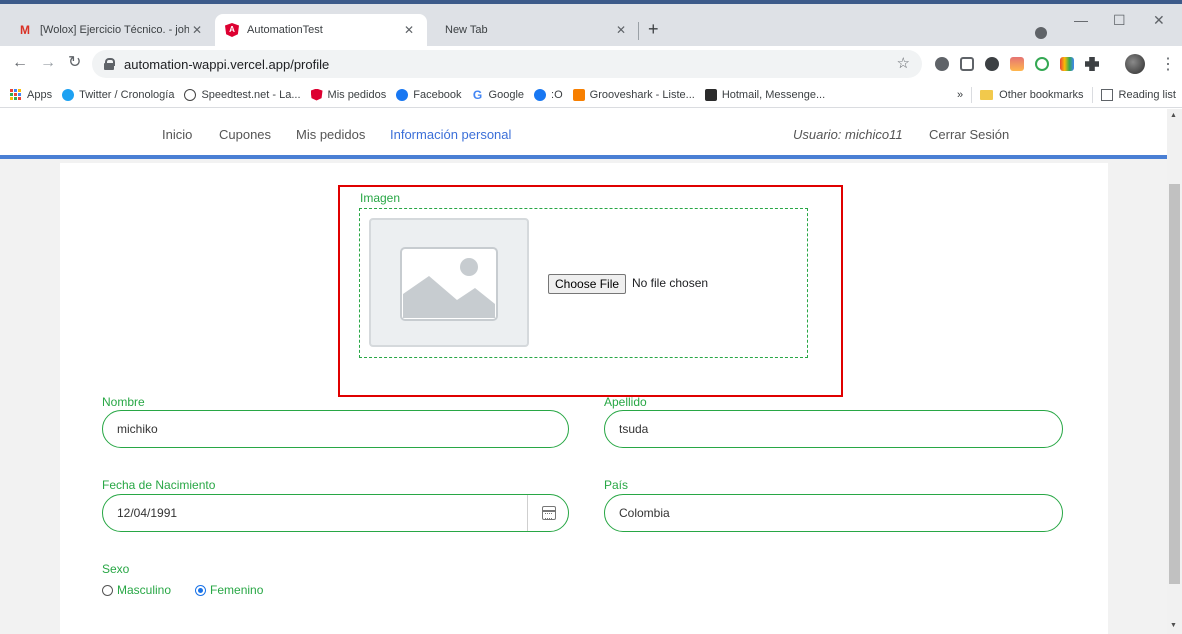 The width and height of the screenshot is (1182, 634). Describe the element at coordinates (285, 30) in the screenshot. I see `tab-title: AutomationTest` at that location.